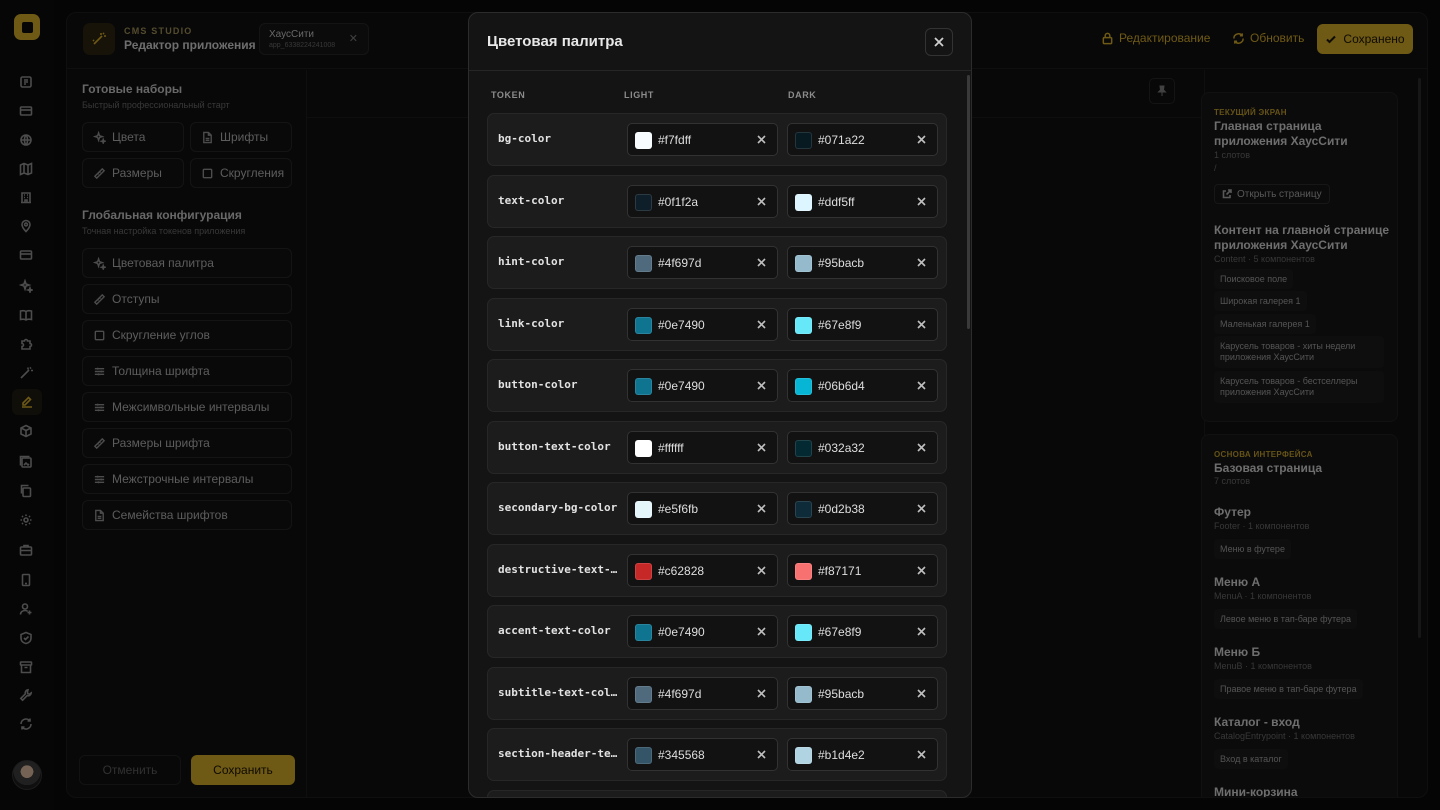 This screenshot has height=810, width=1440. I want to click on dark-color-field: #b1d4e2, so click(862, 754).